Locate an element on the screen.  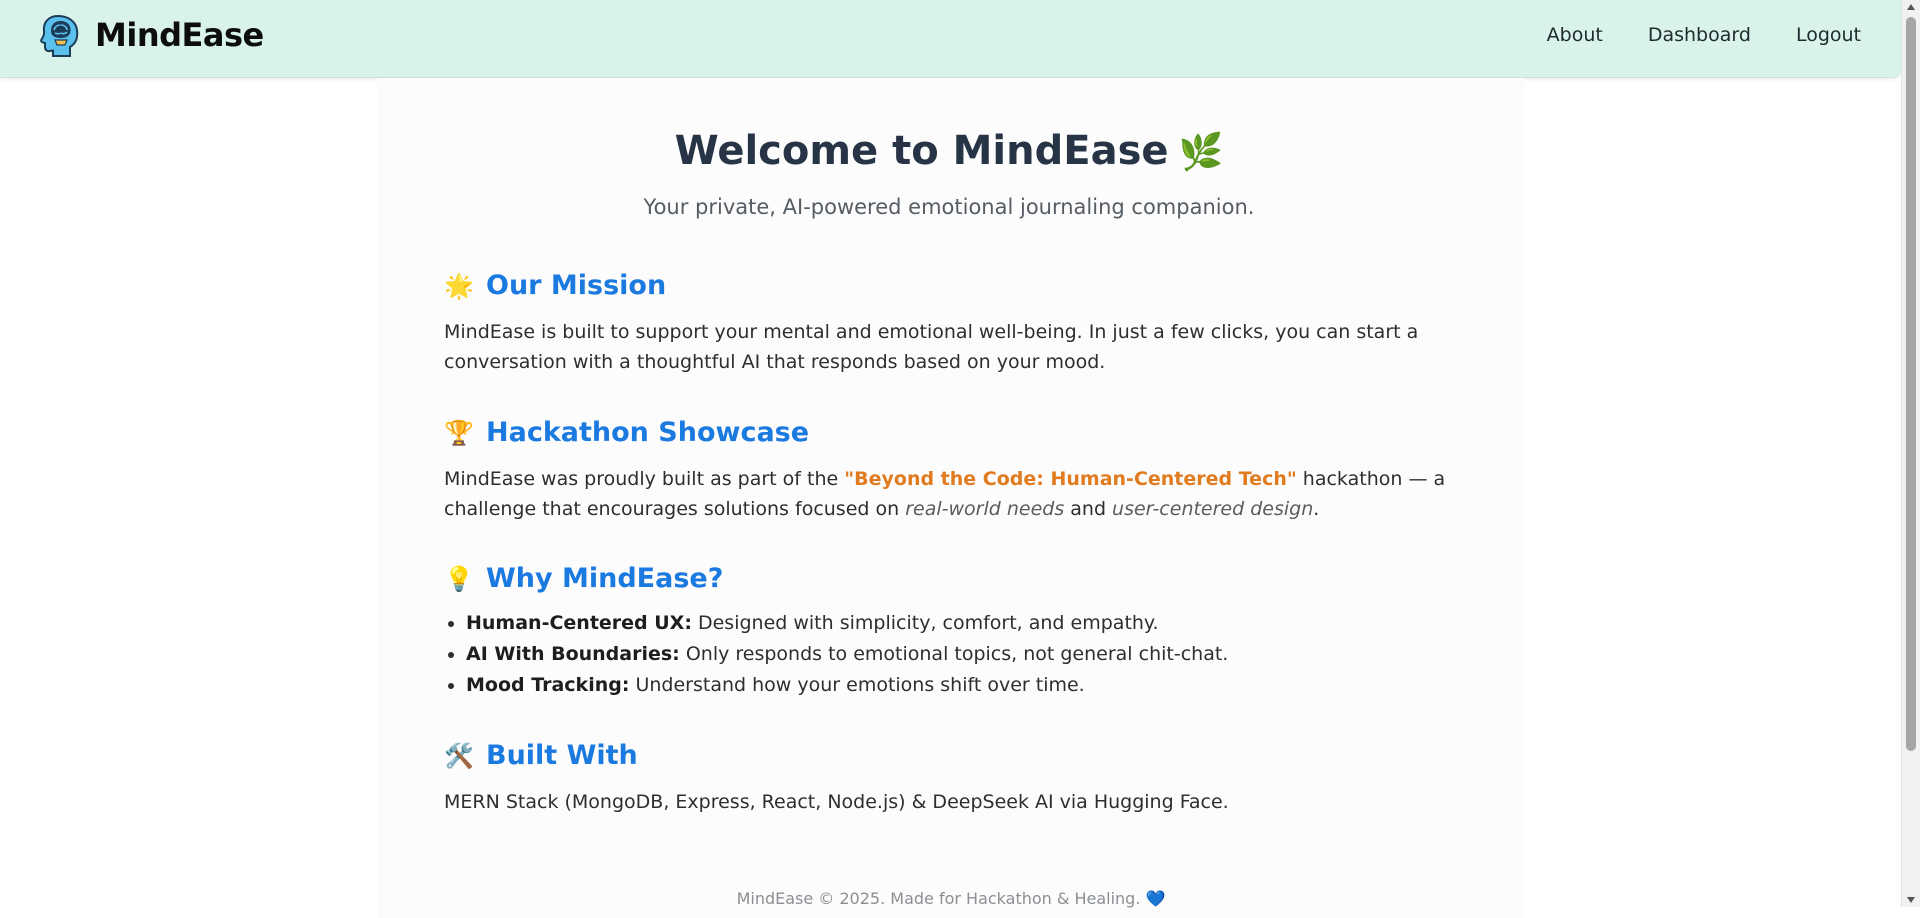
feature-label: Mood Tracking: is located at coordinates (548, 685).